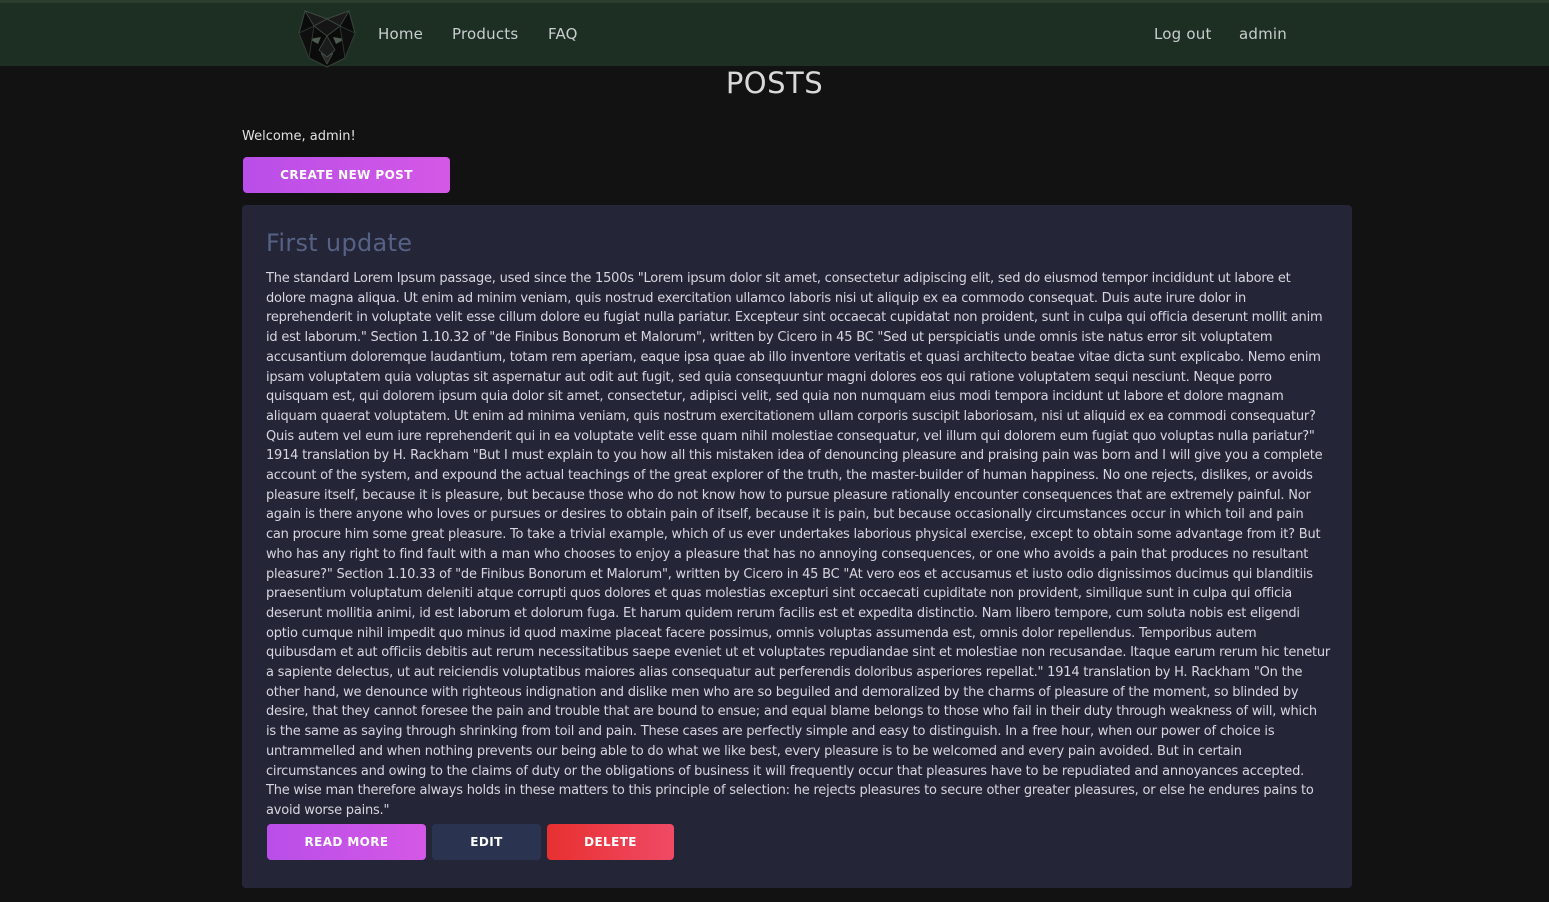 The width and height of the screenshot is (1549, 902). I want to click on edit-button: EDIT, so click(486, 842).